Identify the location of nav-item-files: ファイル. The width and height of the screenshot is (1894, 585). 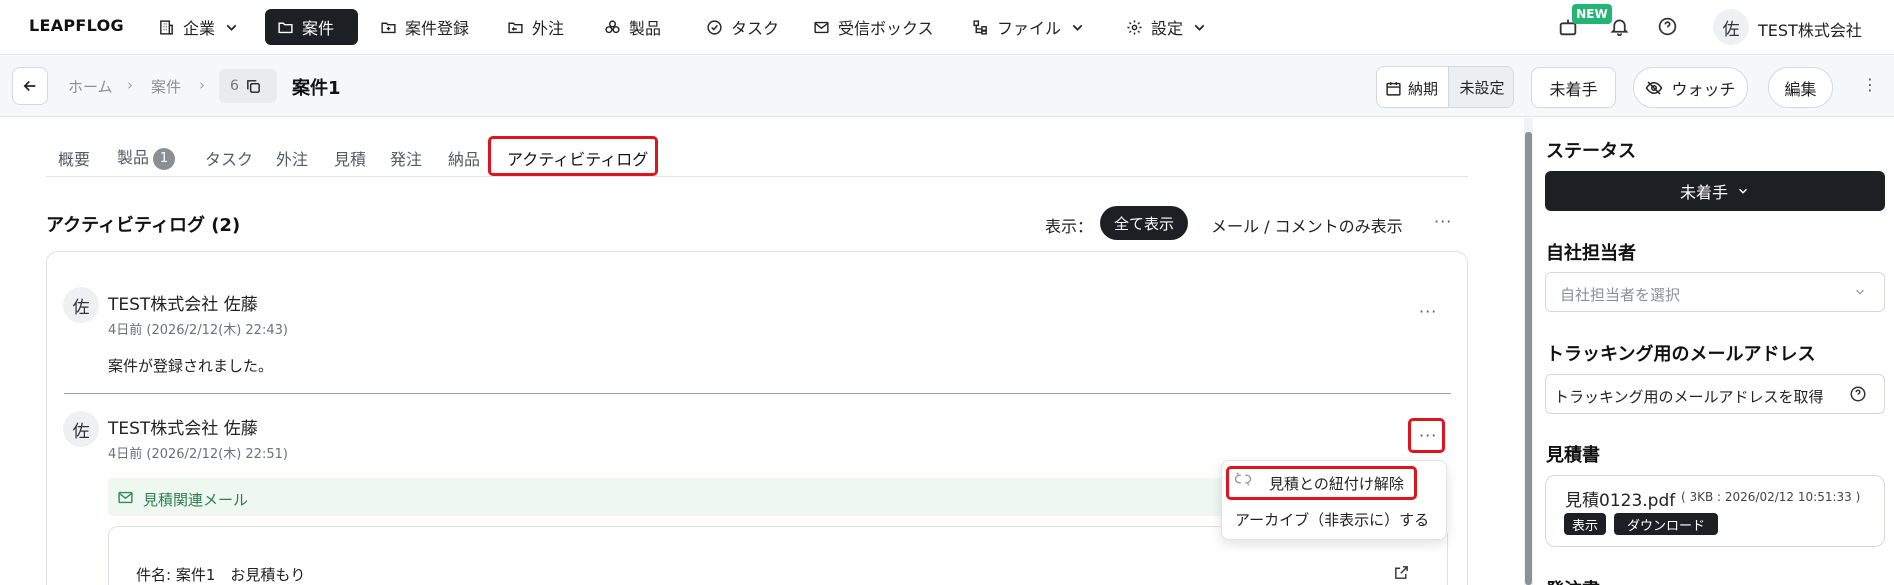
(1029, 27).